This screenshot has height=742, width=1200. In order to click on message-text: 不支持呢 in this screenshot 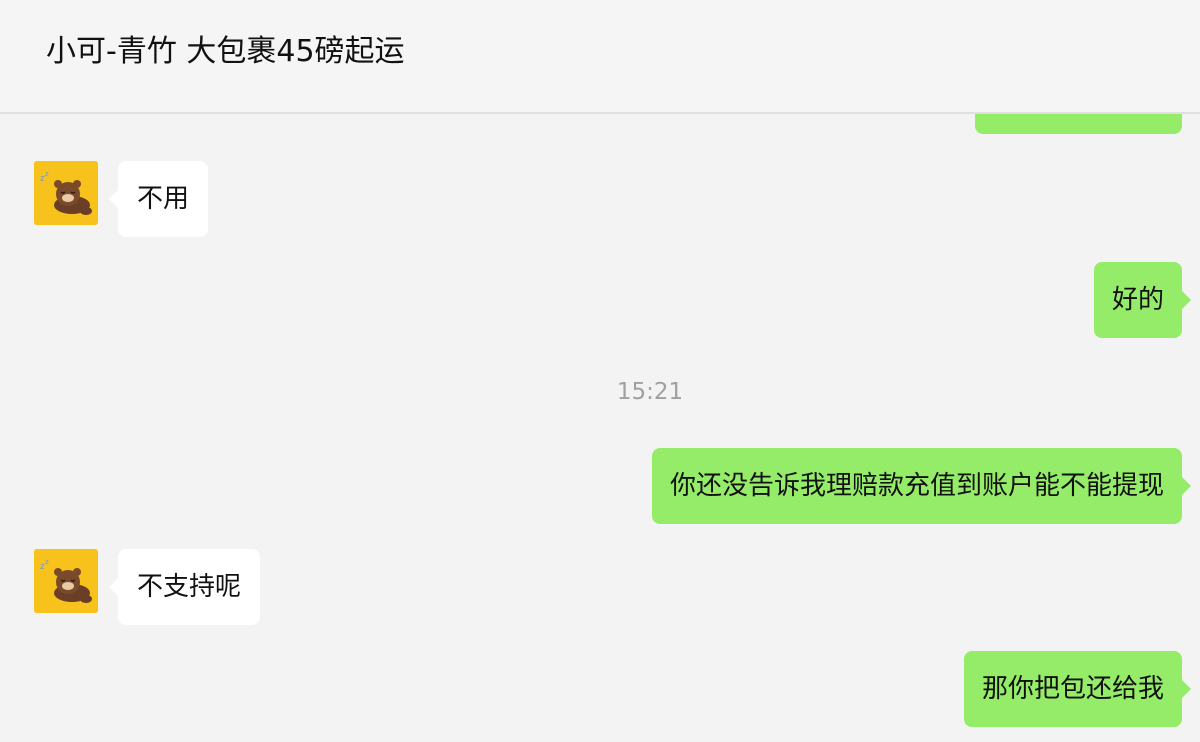, I will do `click(189, 587)`.